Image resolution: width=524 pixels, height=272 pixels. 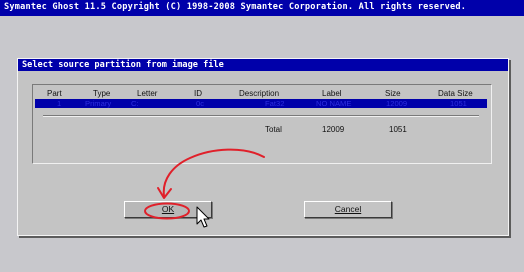 What do you see at coordinates (204, 184) in the screenshot?
I see `hand-drawn-arrow-annotation` at bounding box center [204, 184].